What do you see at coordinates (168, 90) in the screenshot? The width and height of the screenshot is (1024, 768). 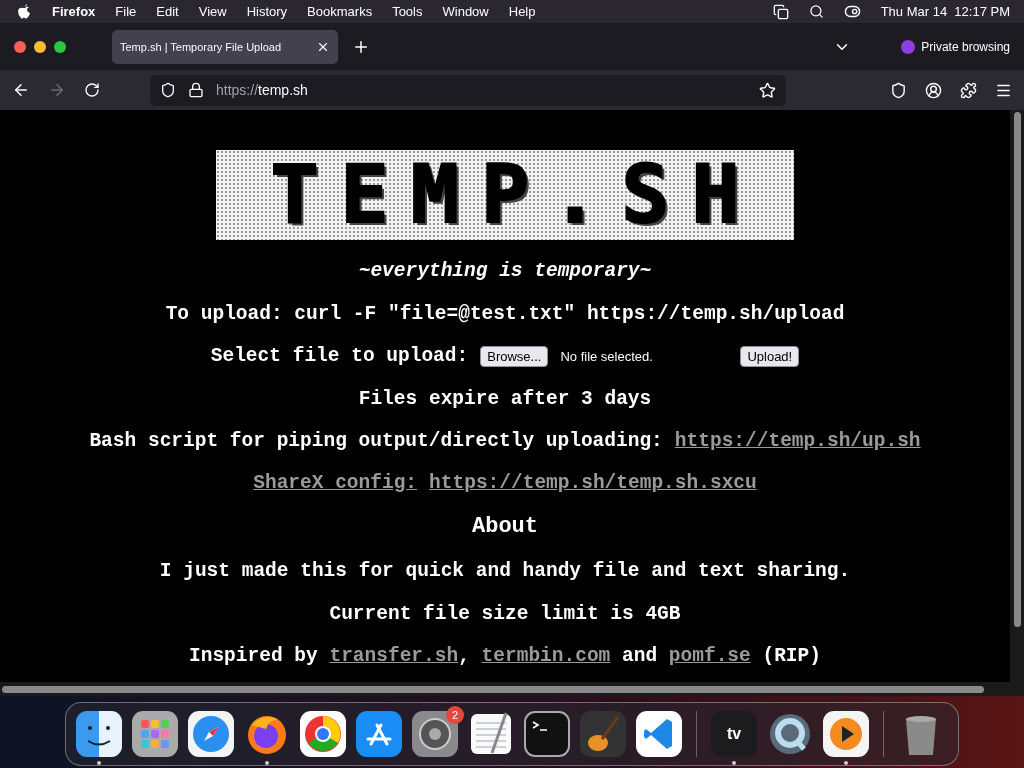 I see `shield-icon` at bounding box center [168, 90].